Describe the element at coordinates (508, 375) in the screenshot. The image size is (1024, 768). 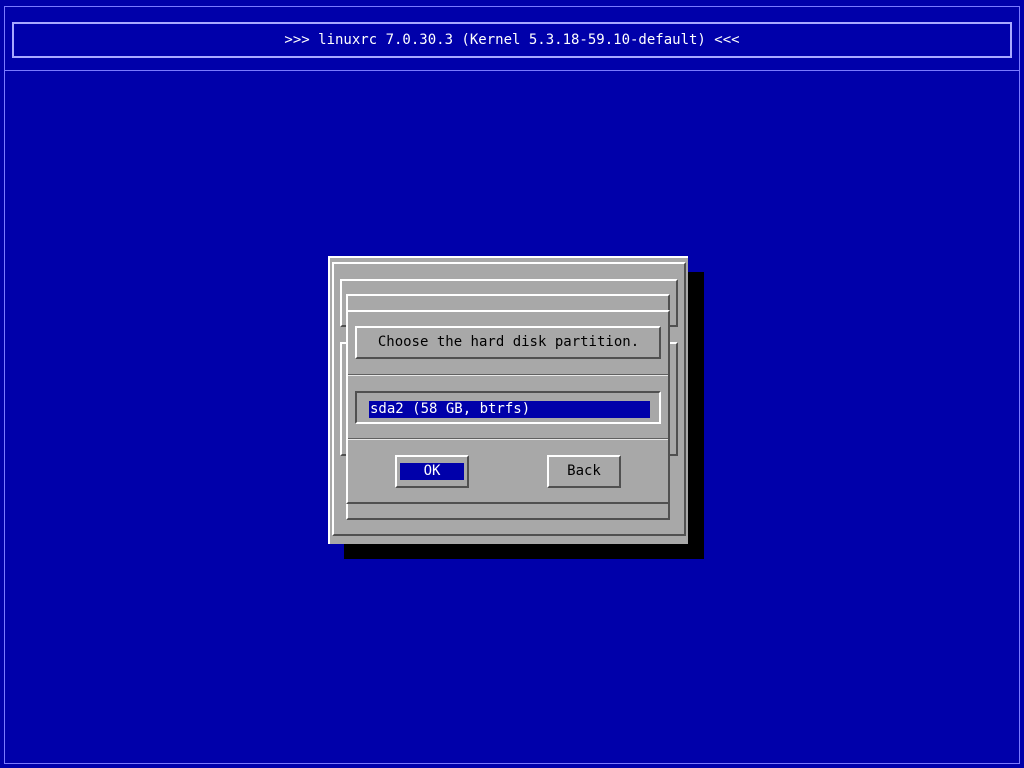
I see `divider-top` at that location.